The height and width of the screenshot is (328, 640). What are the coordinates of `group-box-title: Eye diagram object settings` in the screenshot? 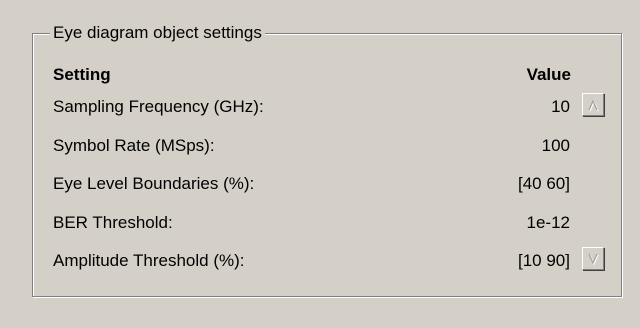 It's located at (157, 33).